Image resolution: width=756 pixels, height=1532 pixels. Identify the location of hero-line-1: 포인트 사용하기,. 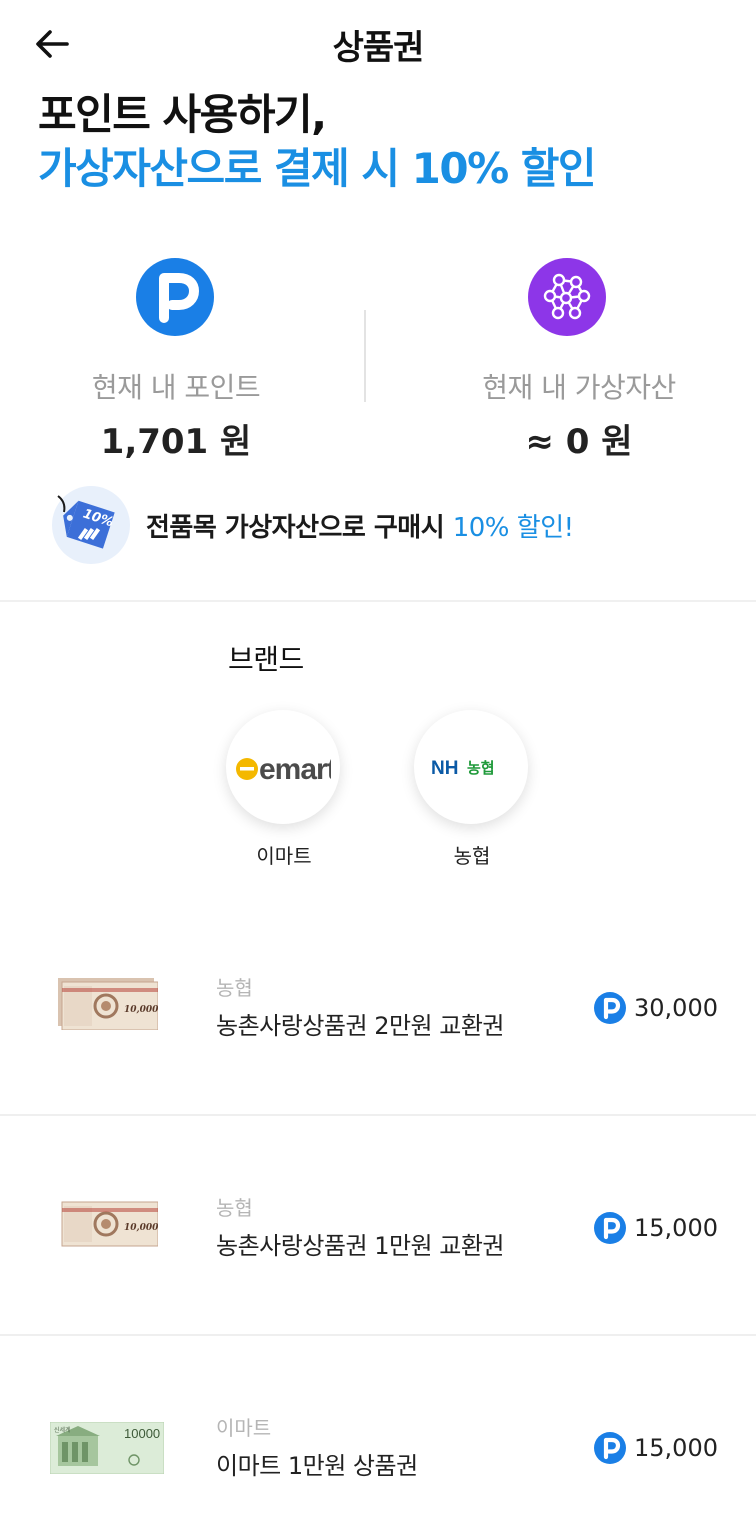
(182, 114).